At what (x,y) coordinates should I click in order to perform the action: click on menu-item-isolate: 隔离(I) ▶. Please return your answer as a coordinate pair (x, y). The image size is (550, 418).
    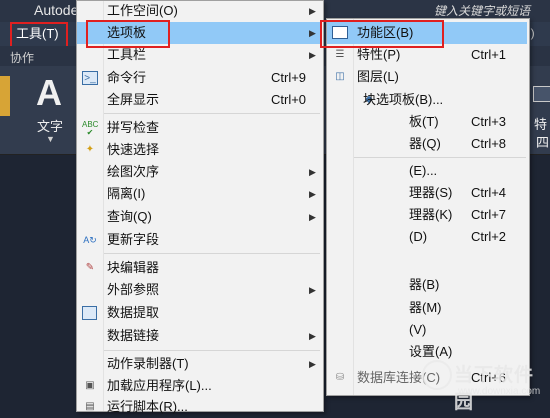
    Looking at the image, I should click on (199, 194).